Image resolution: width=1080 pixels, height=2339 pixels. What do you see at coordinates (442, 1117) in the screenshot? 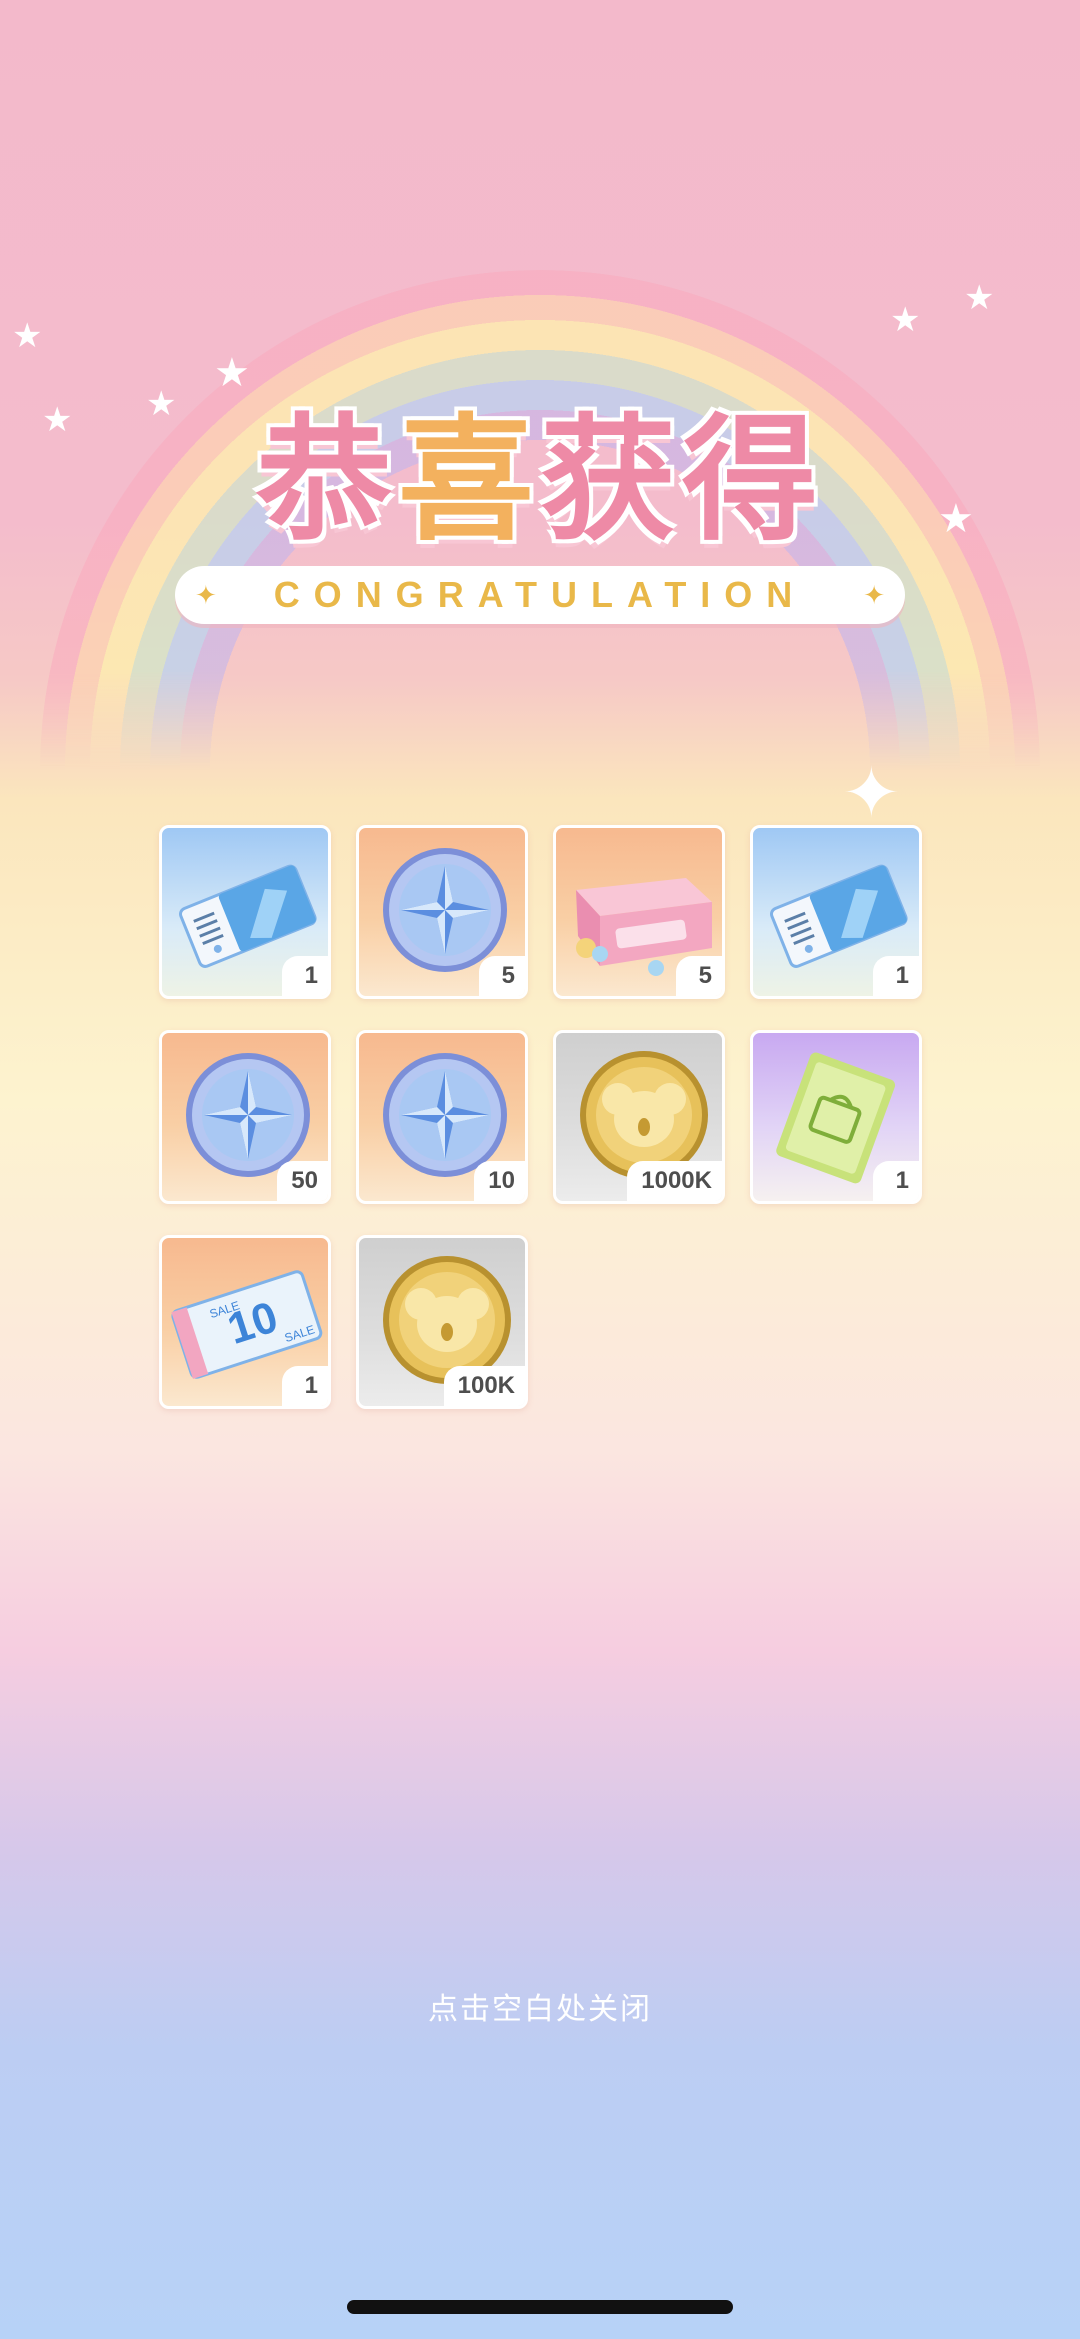
I see `reward-item: 10` at bounding box center [442, 1117].